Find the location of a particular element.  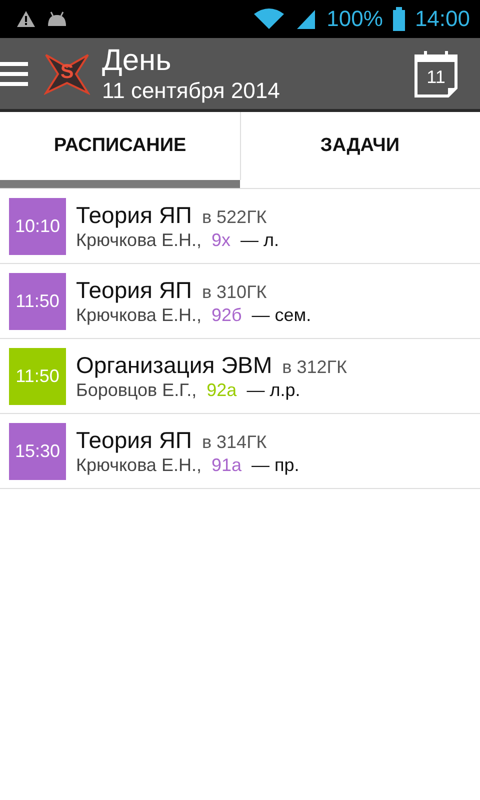

android-icon is located at coordinates (57, 19).